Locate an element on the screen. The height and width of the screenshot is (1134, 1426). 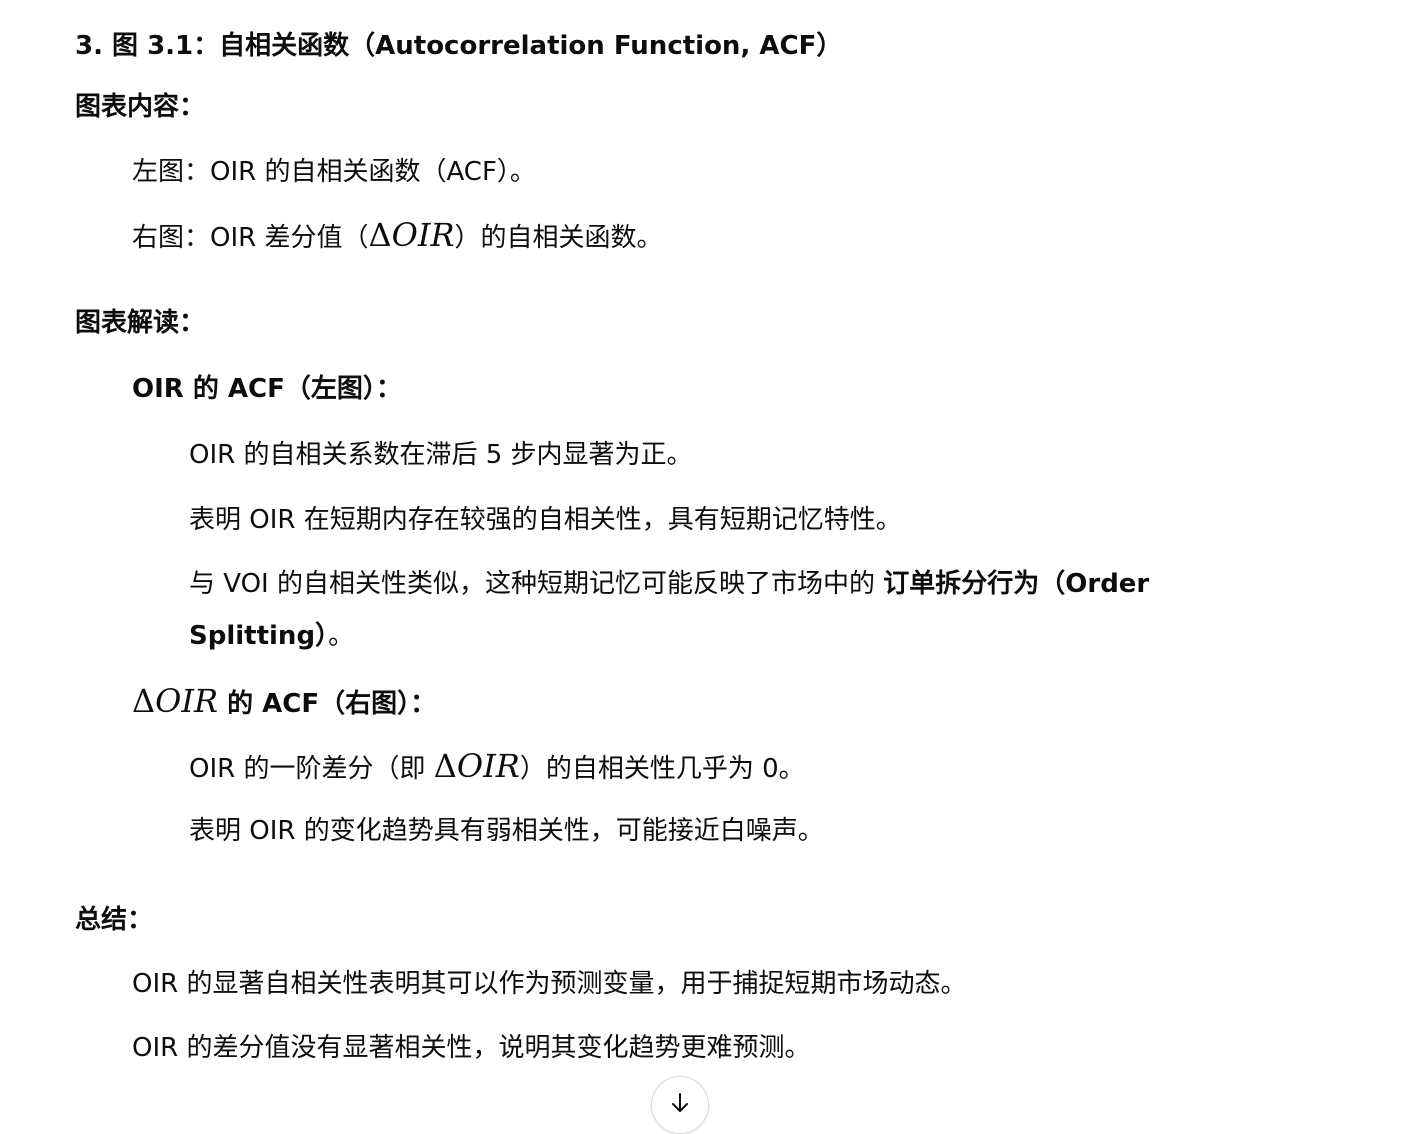
scroll-to-bottom-button is located at coordinates (680, 1105).